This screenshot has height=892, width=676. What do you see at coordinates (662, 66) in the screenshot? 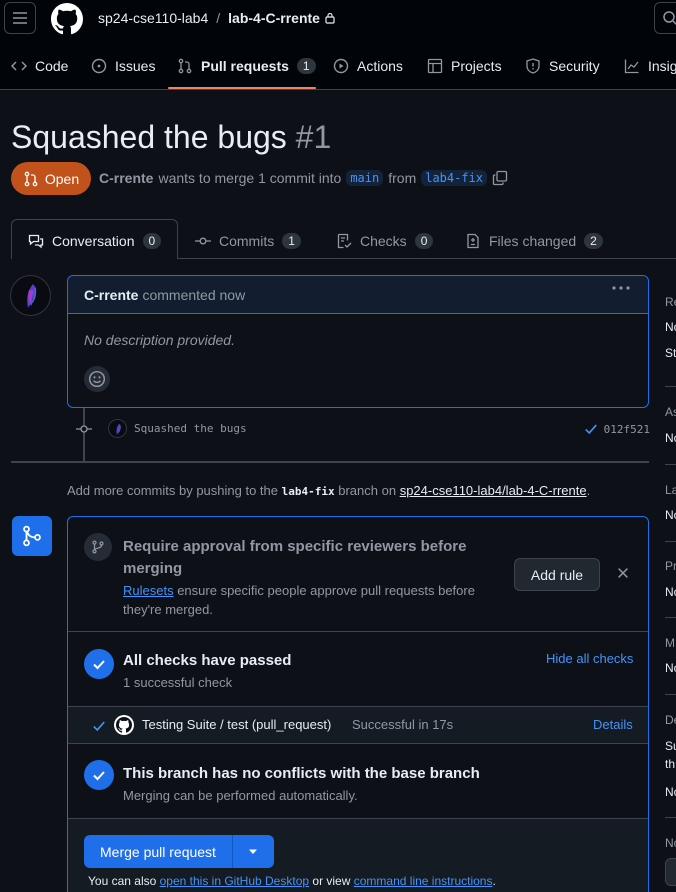
I see `nav-label: Insig` at bounding box center [662, 66].